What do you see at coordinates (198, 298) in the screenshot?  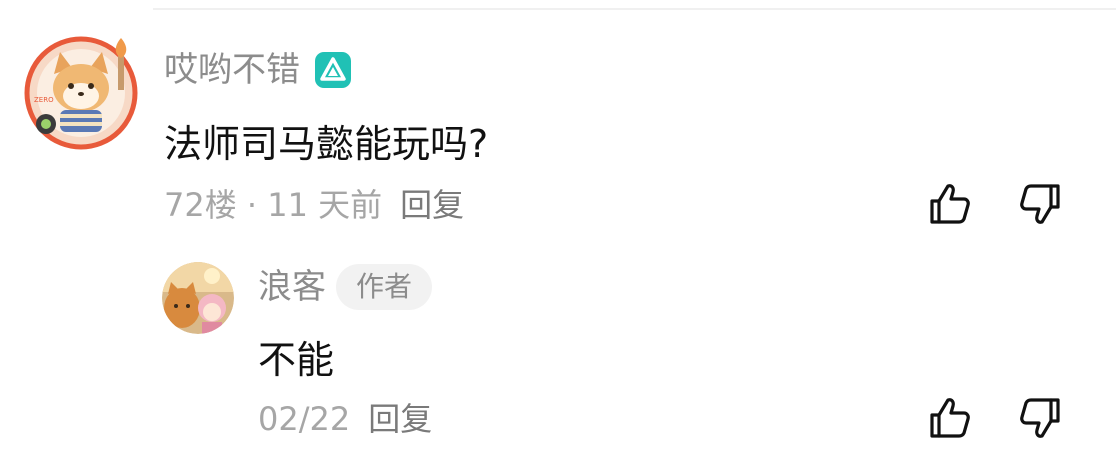 I see `reply-avatar` at bounding box center [198, 298].